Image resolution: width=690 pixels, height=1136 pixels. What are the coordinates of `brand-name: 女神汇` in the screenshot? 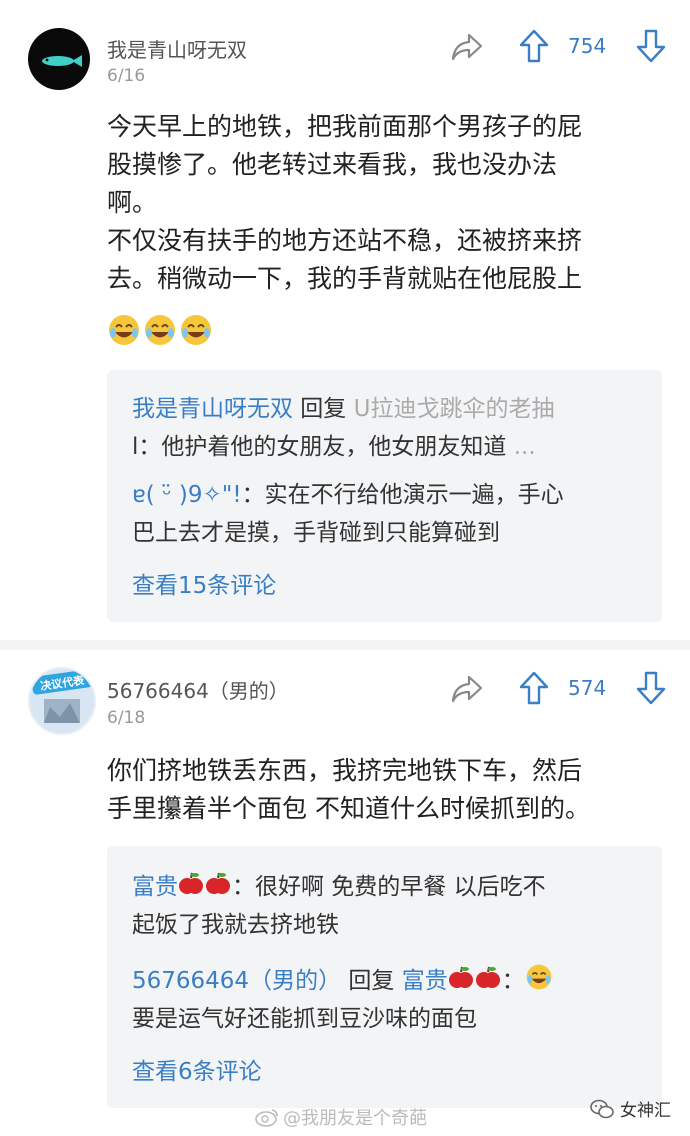 It's located at (645, 1111).